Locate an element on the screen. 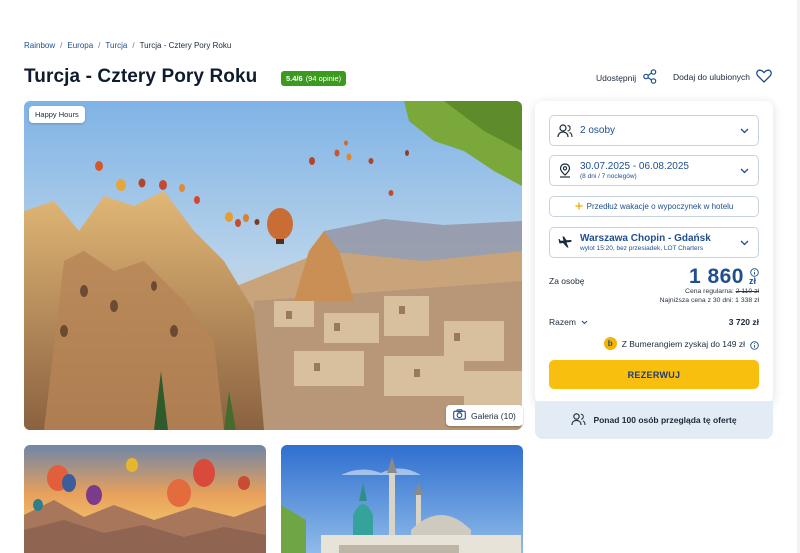 The height and width of the screenshot is (553, 800). viewers-notice: Ponad 100 osób przegląda tę ofertę is located at coordinates (654, 420).